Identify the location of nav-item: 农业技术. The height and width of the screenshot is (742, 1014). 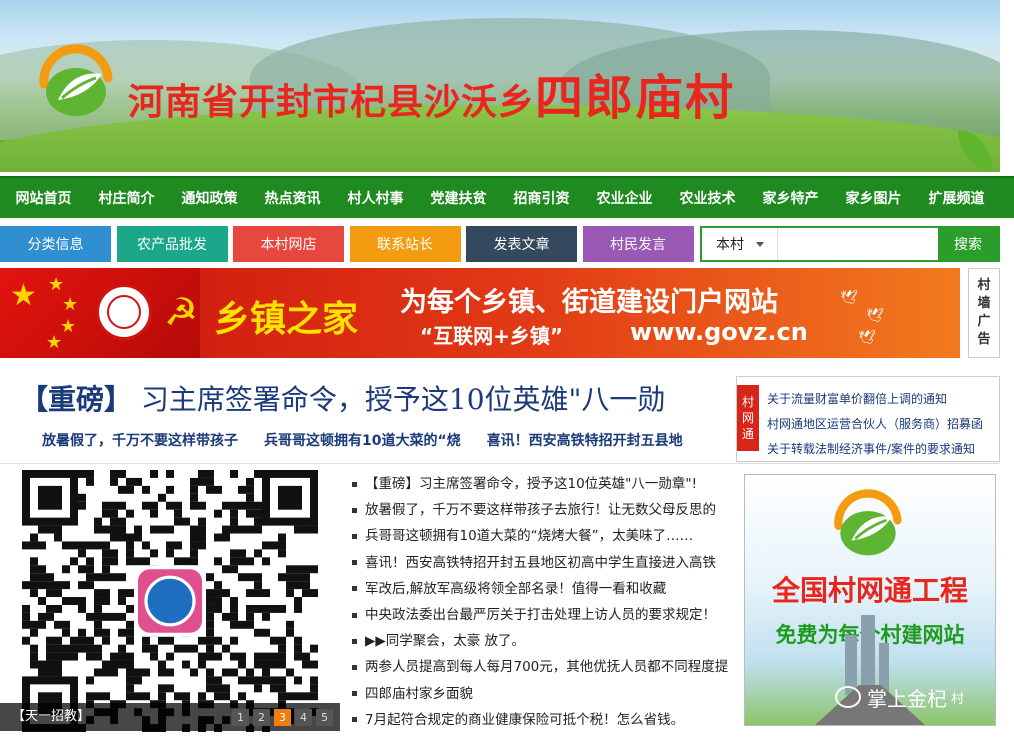
(707, 198).